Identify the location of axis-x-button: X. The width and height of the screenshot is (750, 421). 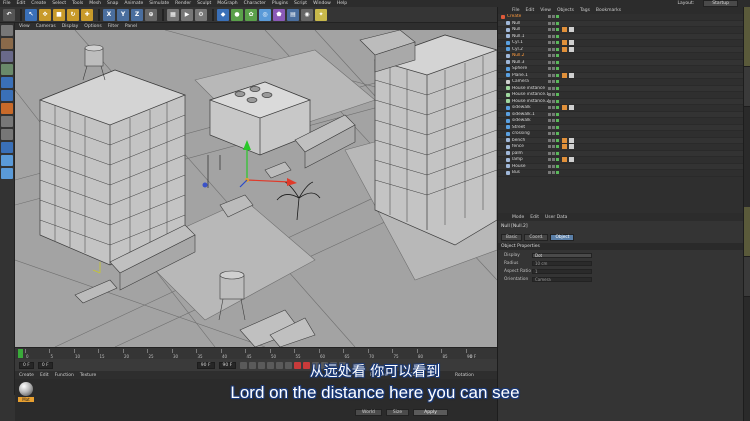
(109, 14).